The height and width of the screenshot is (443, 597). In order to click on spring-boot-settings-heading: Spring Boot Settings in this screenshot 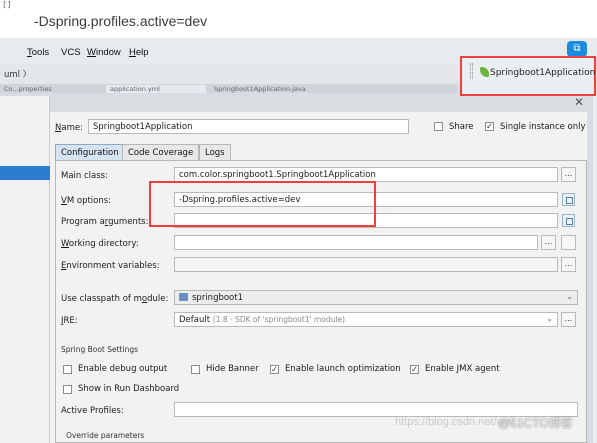, I will do `click(99, 349)`.